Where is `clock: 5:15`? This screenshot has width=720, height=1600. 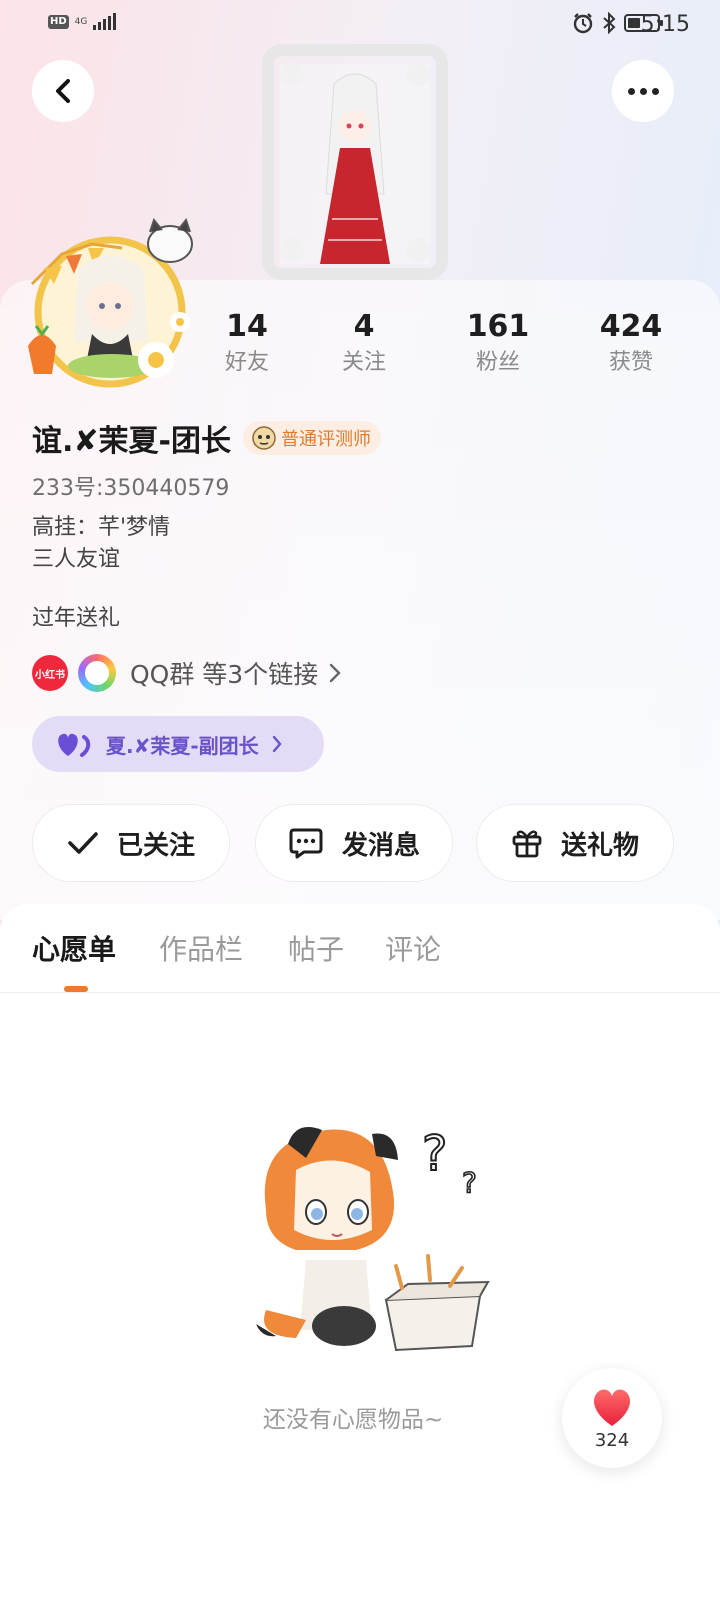 clock: 5:15 is located at coordinates (665, 24).